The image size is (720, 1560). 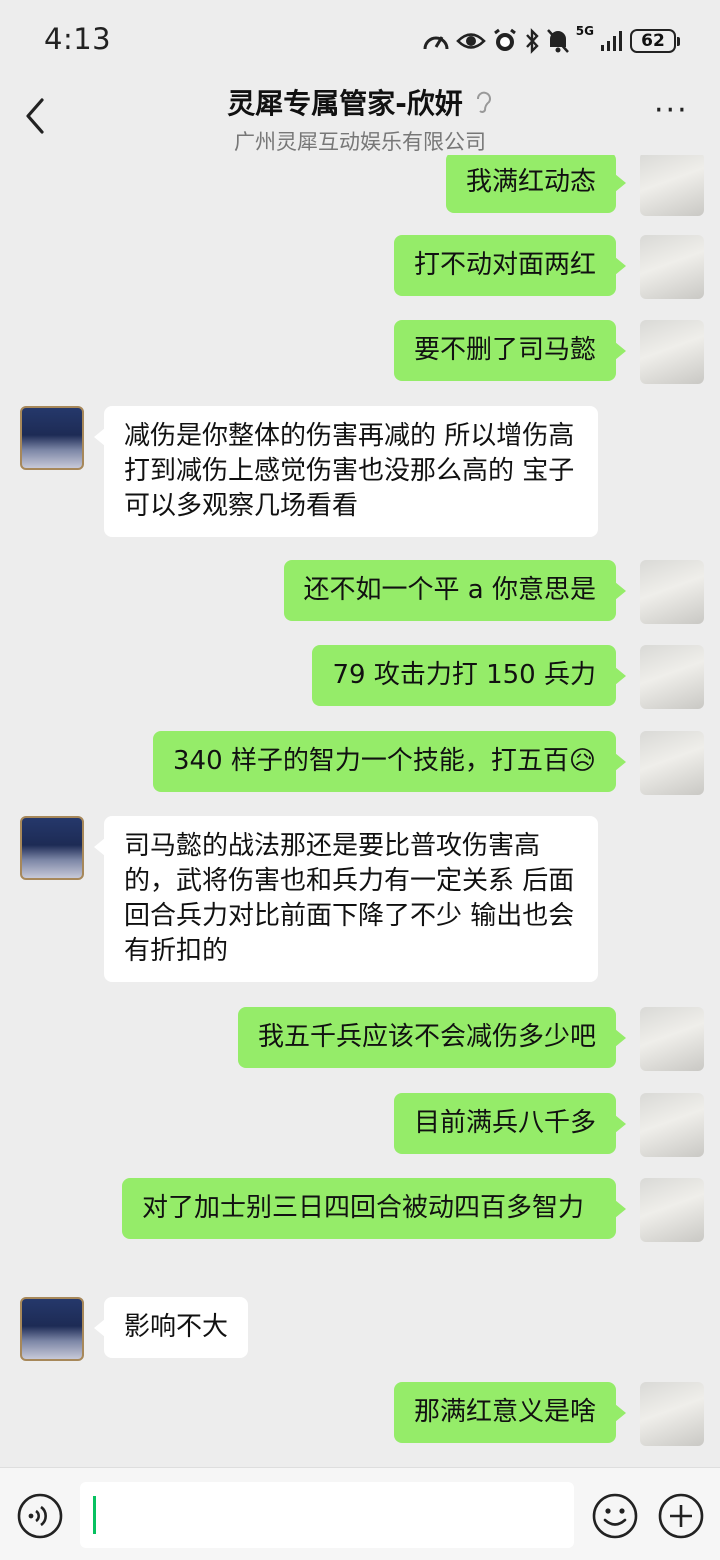 I want to click on sent-message: 对了加士别三日四回合被动四百多智力, so click(x=374, y=1208).